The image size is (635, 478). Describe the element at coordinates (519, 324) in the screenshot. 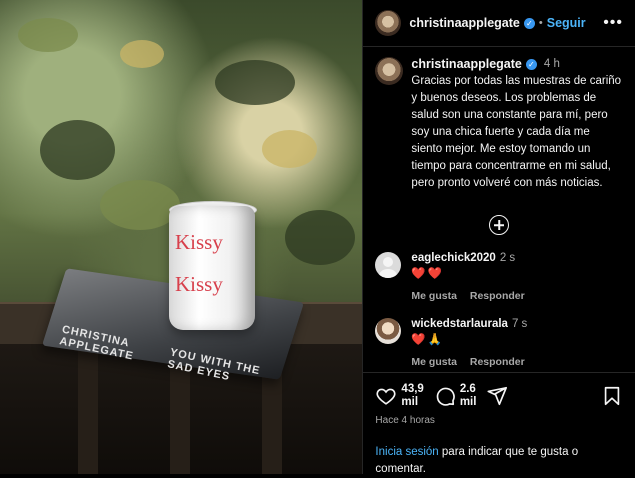

I see `comment-time: 7 s` at that location.